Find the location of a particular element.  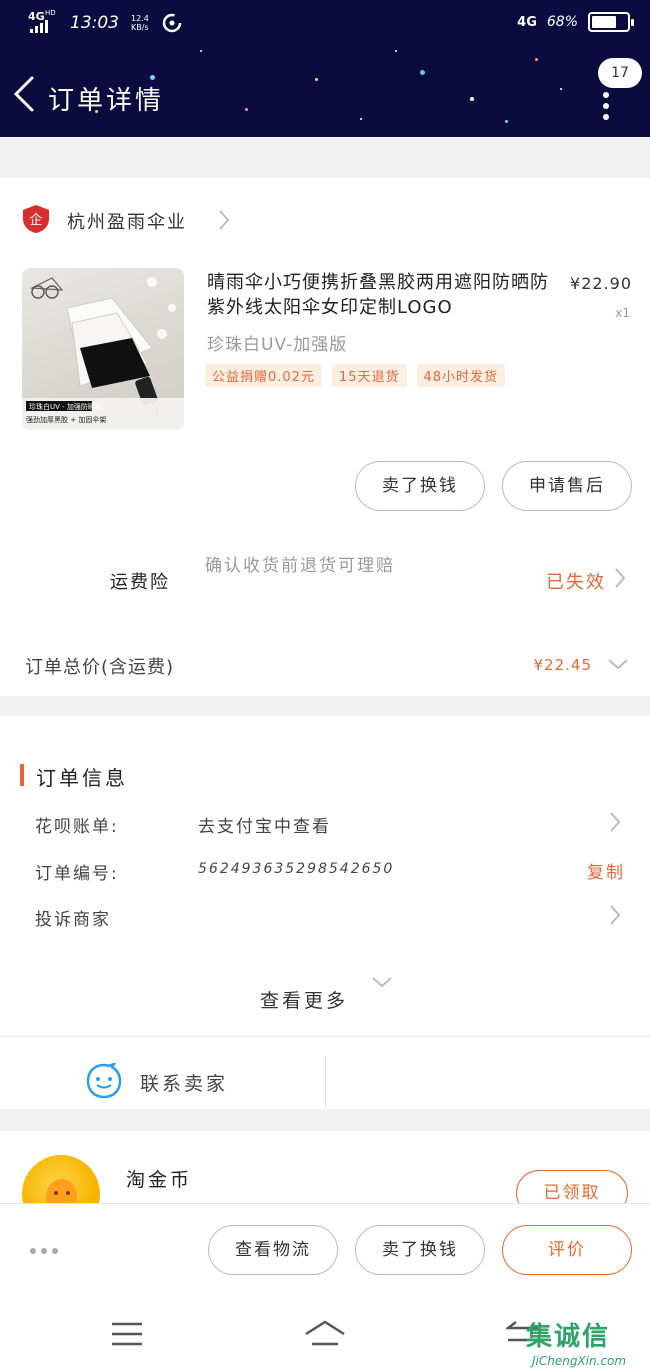

bottom-action-bar: 查看物流 卖了换钱 评价 is located at coordinates (325, 1250).